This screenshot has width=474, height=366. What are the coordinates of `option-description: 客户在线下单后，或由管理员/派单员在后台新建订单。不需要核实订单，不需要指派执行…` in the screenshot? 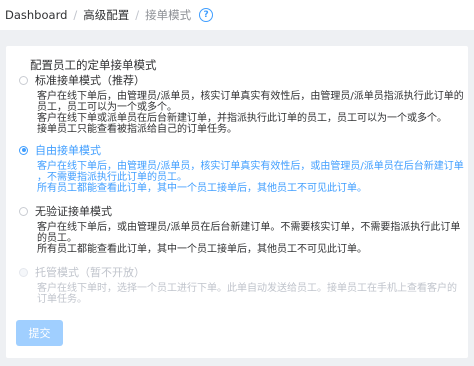 It's located at (249, 238).